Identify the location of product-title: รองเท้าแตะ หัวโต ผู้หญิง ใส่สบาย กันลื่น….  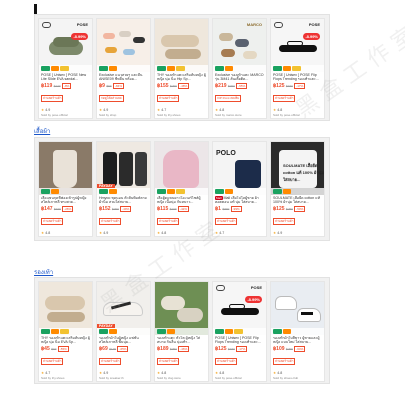
(181, 340).